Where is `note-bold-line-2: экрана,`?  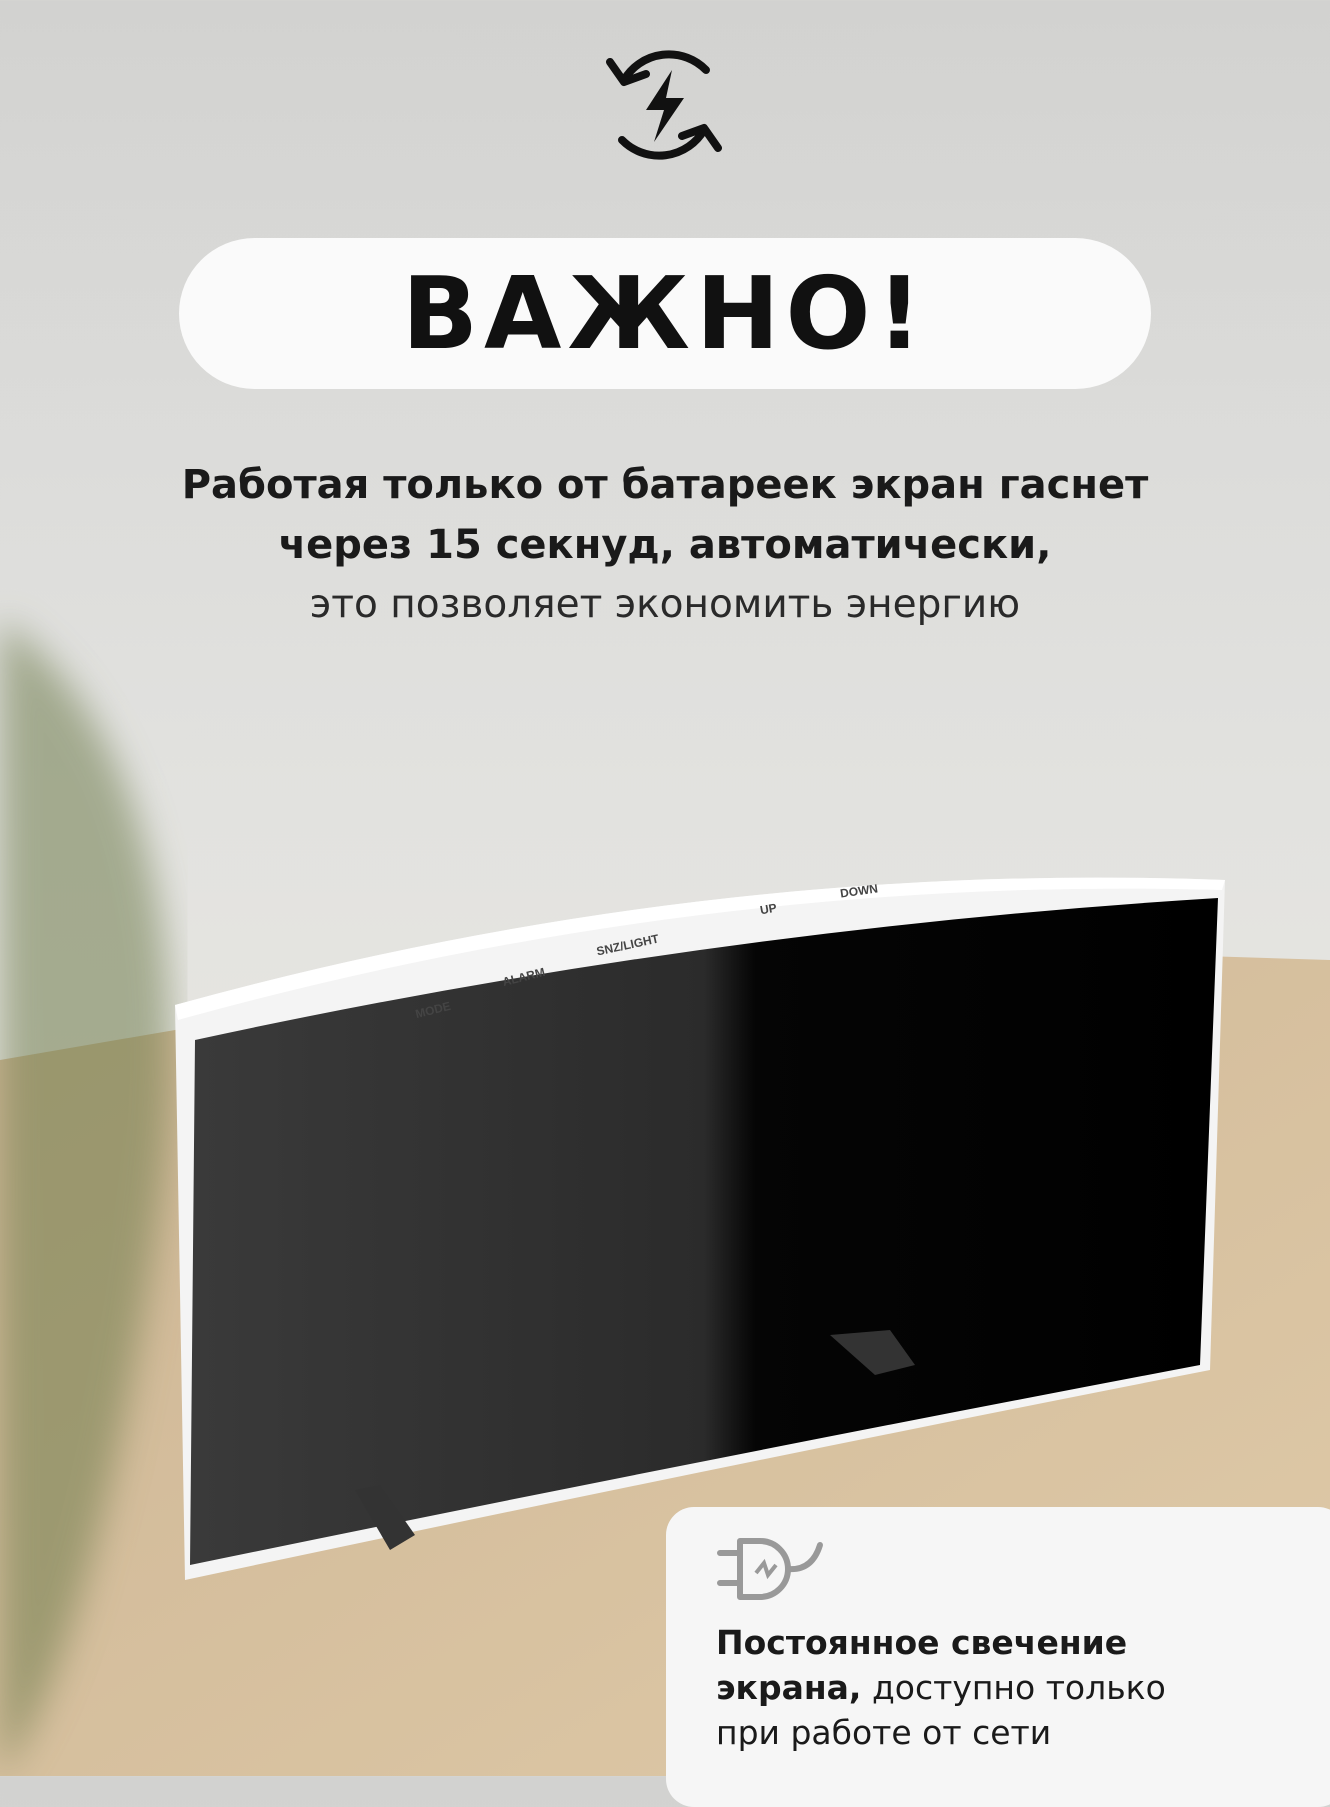
note-bold-line-2: экрана, is located at coordinates (789, 1687).